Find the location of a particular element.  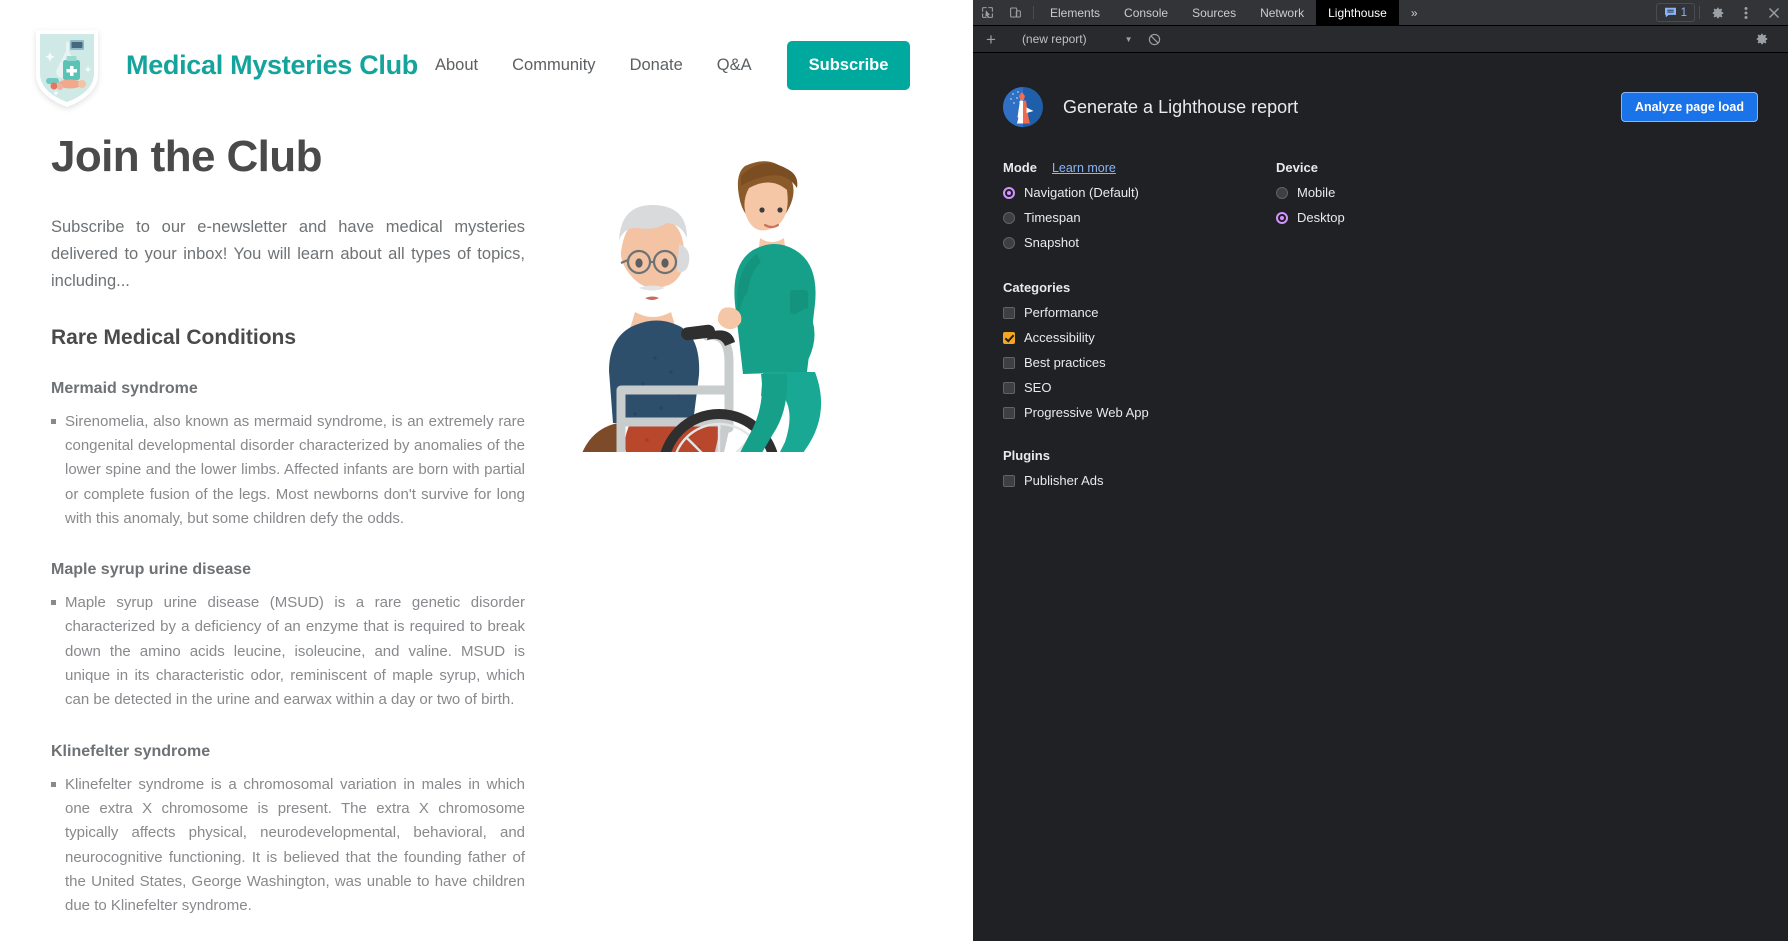

device-title: Device is located at coordinates (1297, 167).